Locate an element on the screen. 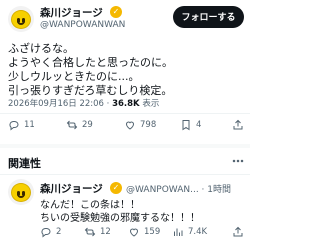  retweet-button: 29 is located at coordinates (79, 125).